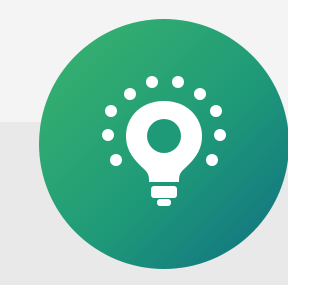 This screenshot has height=285, width=320. What do you see at coordinates (164, 192) in the screenshot?
I see `bulb-base` at bounding box center [164, 192].